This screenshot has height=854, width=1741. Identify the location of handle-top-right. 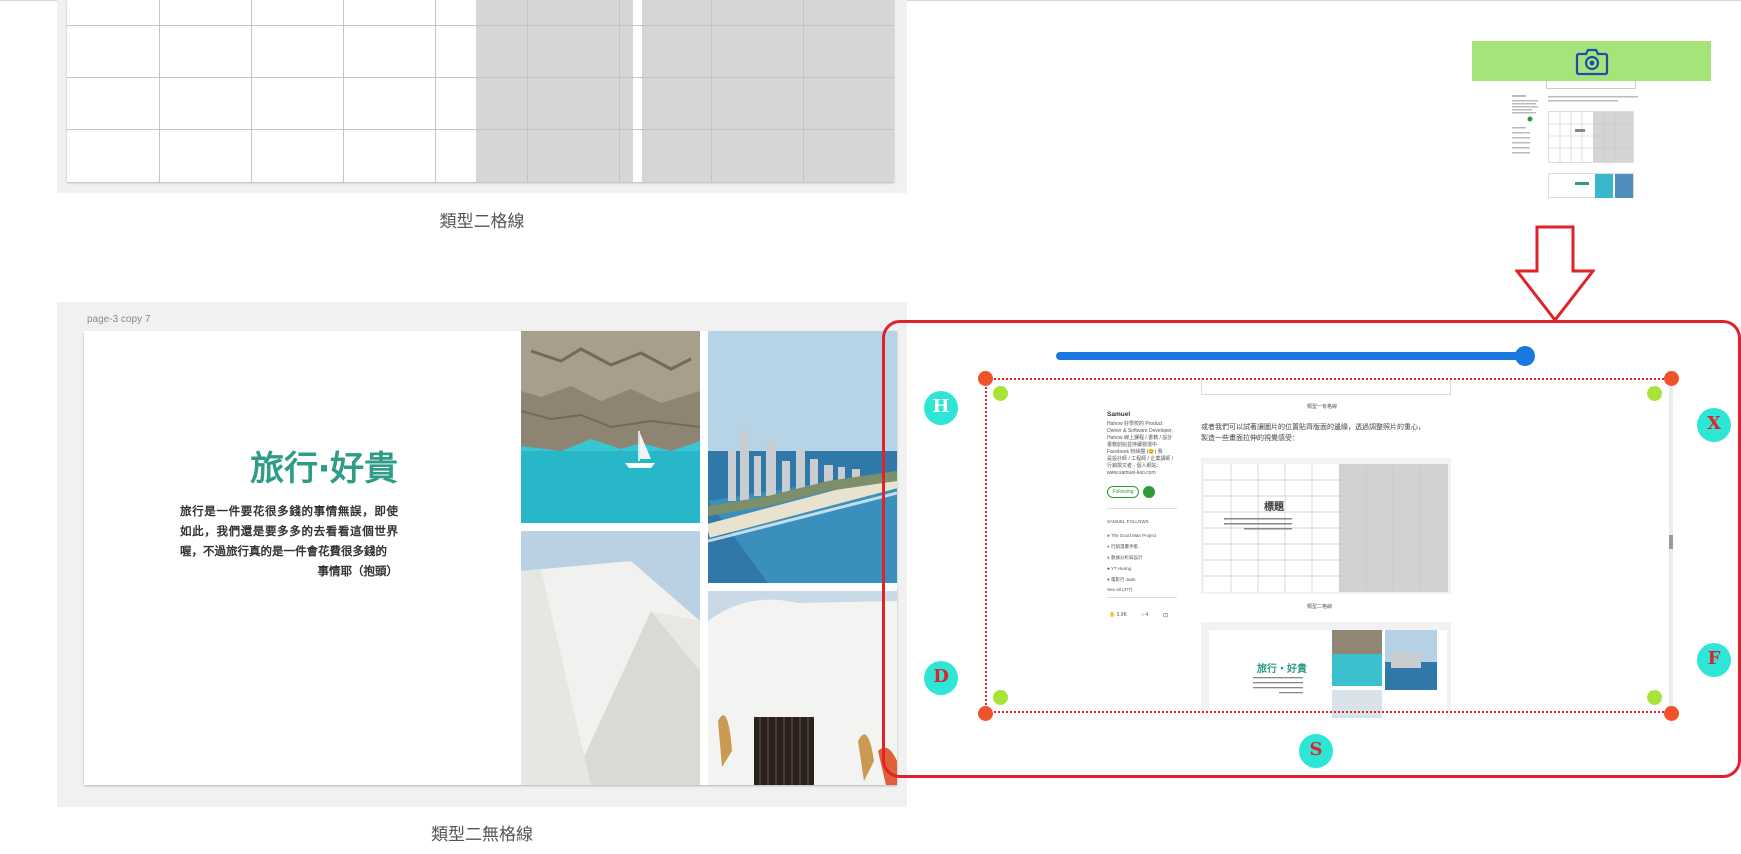
(1671, 378).